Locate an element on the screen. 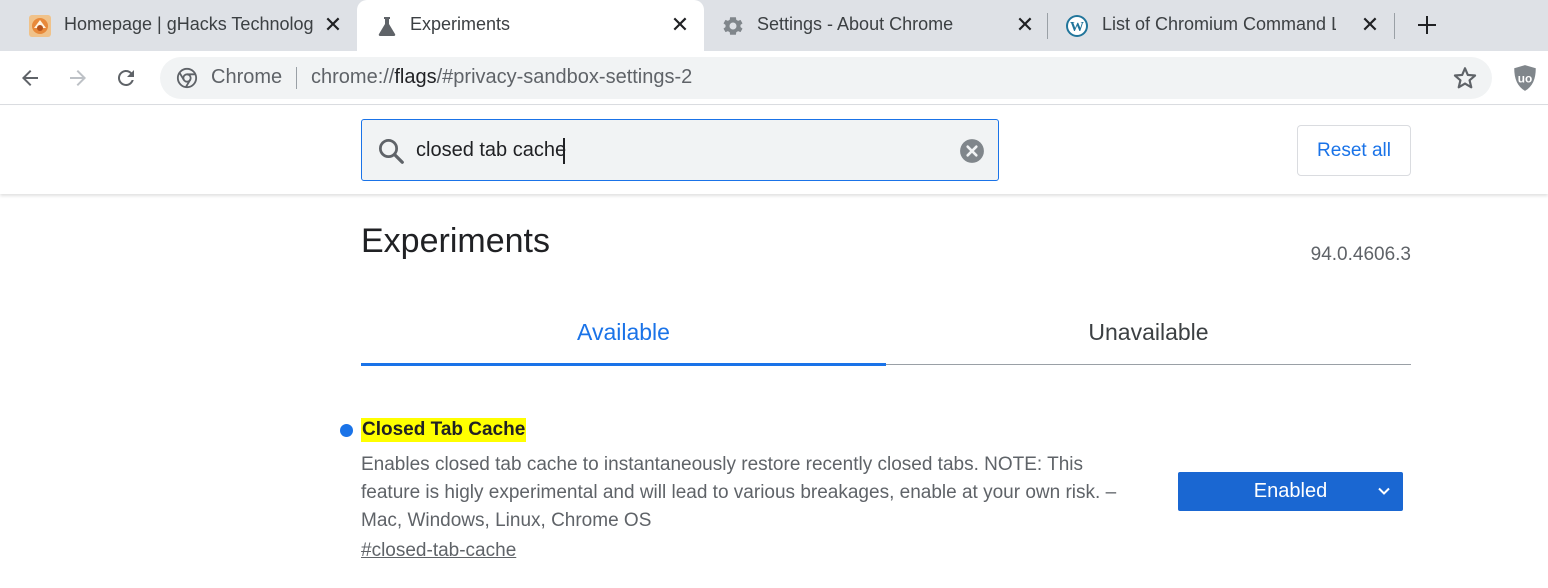 Image resolution: width=1548 pixels, height=588 pixels. flags-header: Reset all is located at coordinates (774, 150).